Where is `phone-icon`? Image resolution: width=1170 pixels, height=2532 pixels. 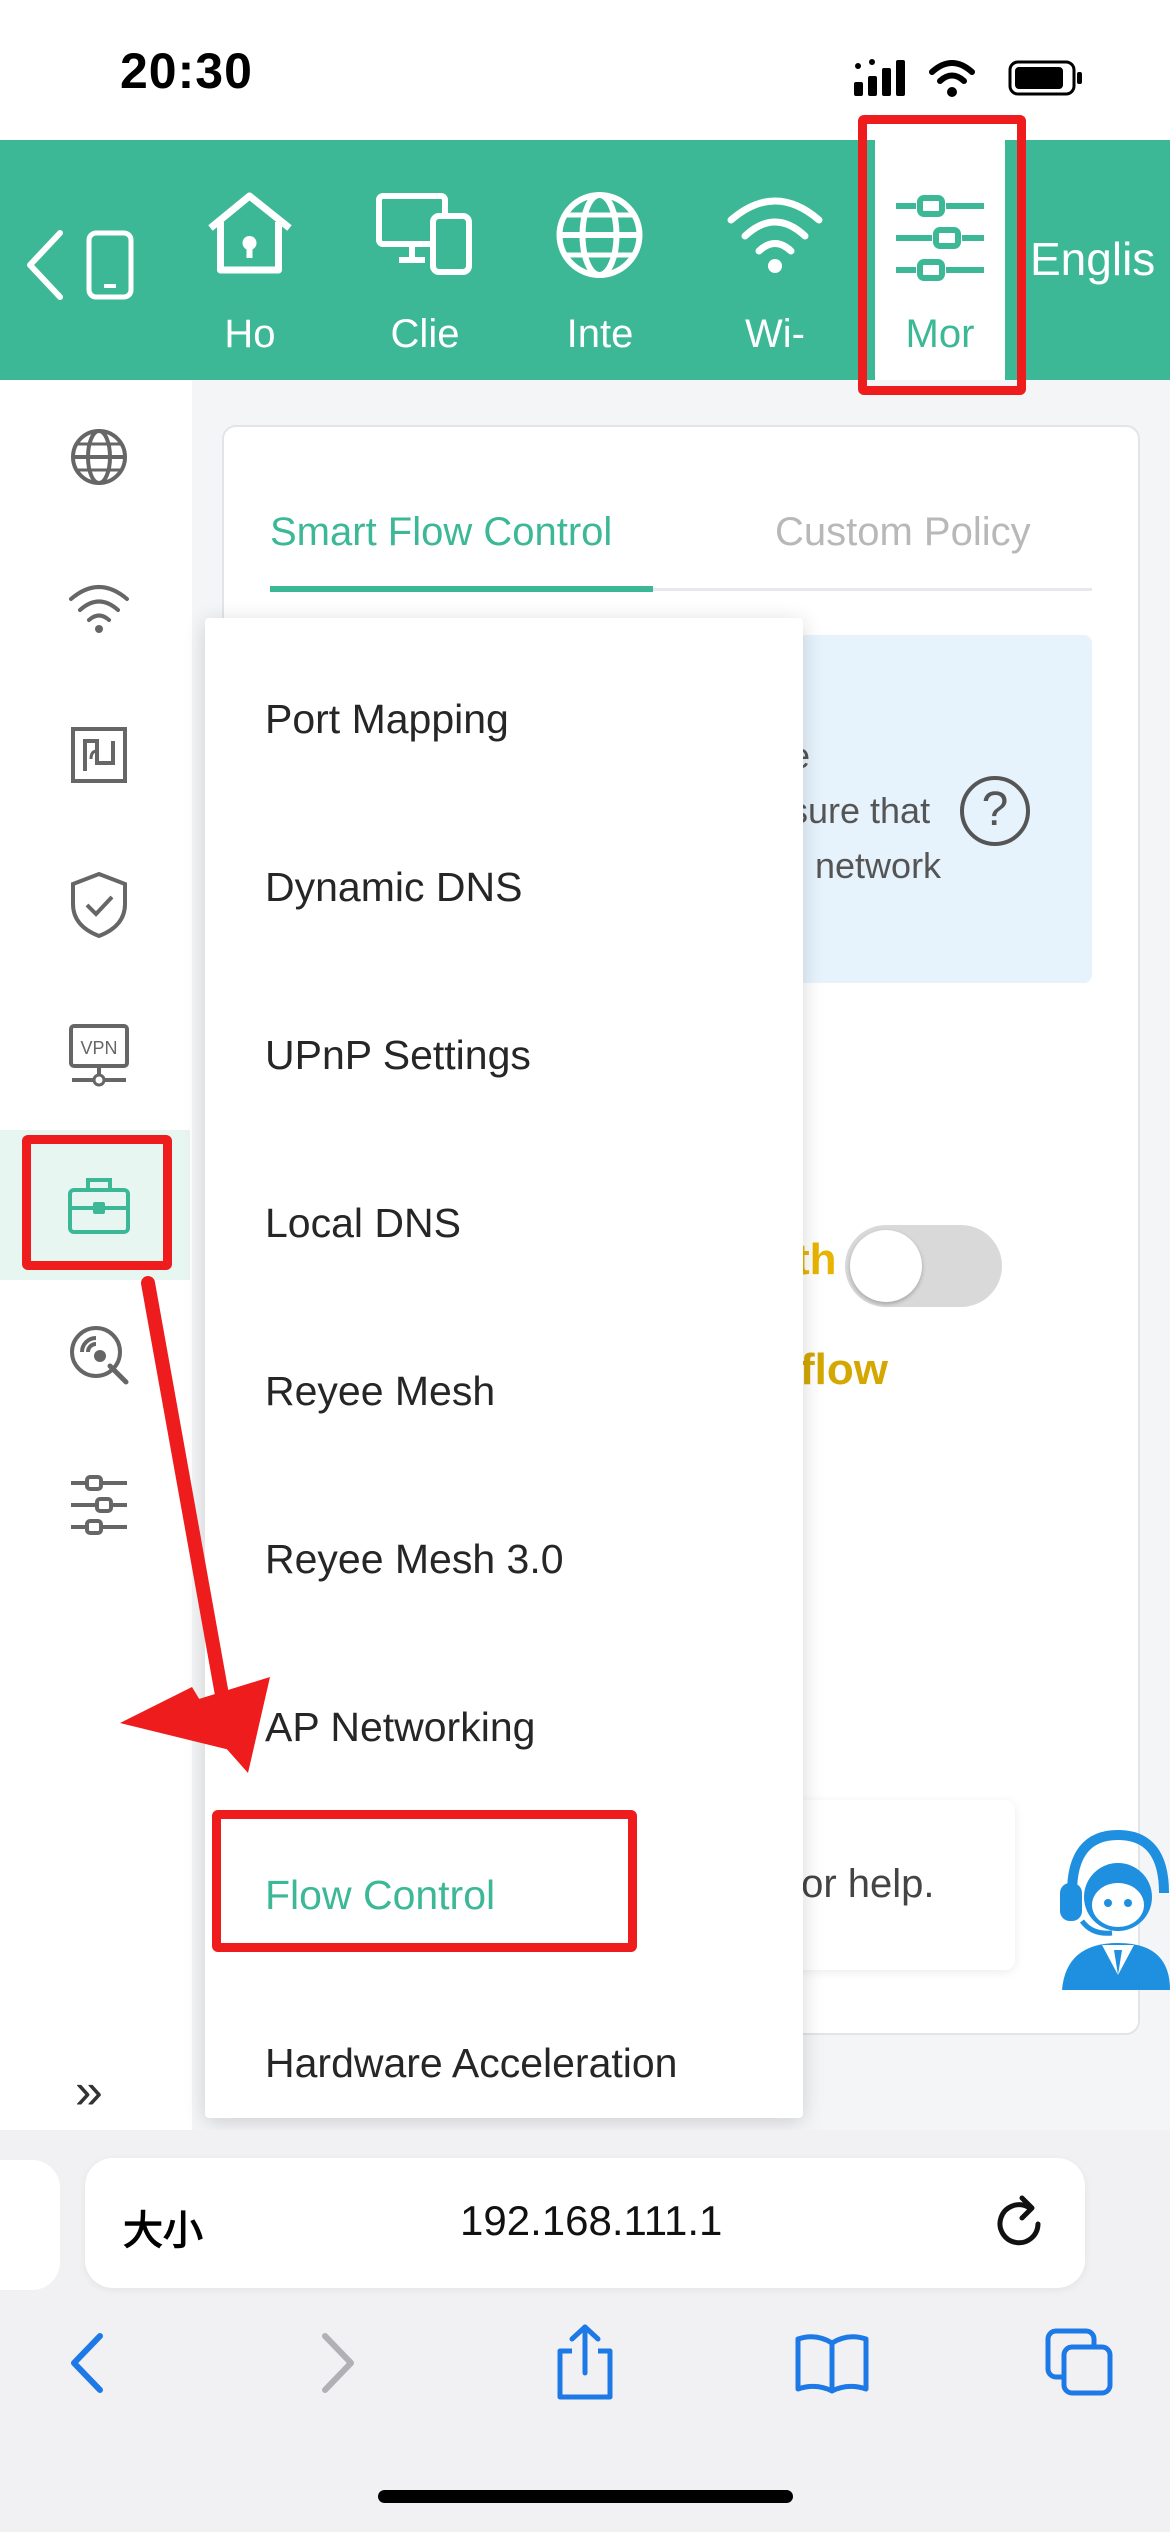 phone-icon is located at coordinates (110, 265).